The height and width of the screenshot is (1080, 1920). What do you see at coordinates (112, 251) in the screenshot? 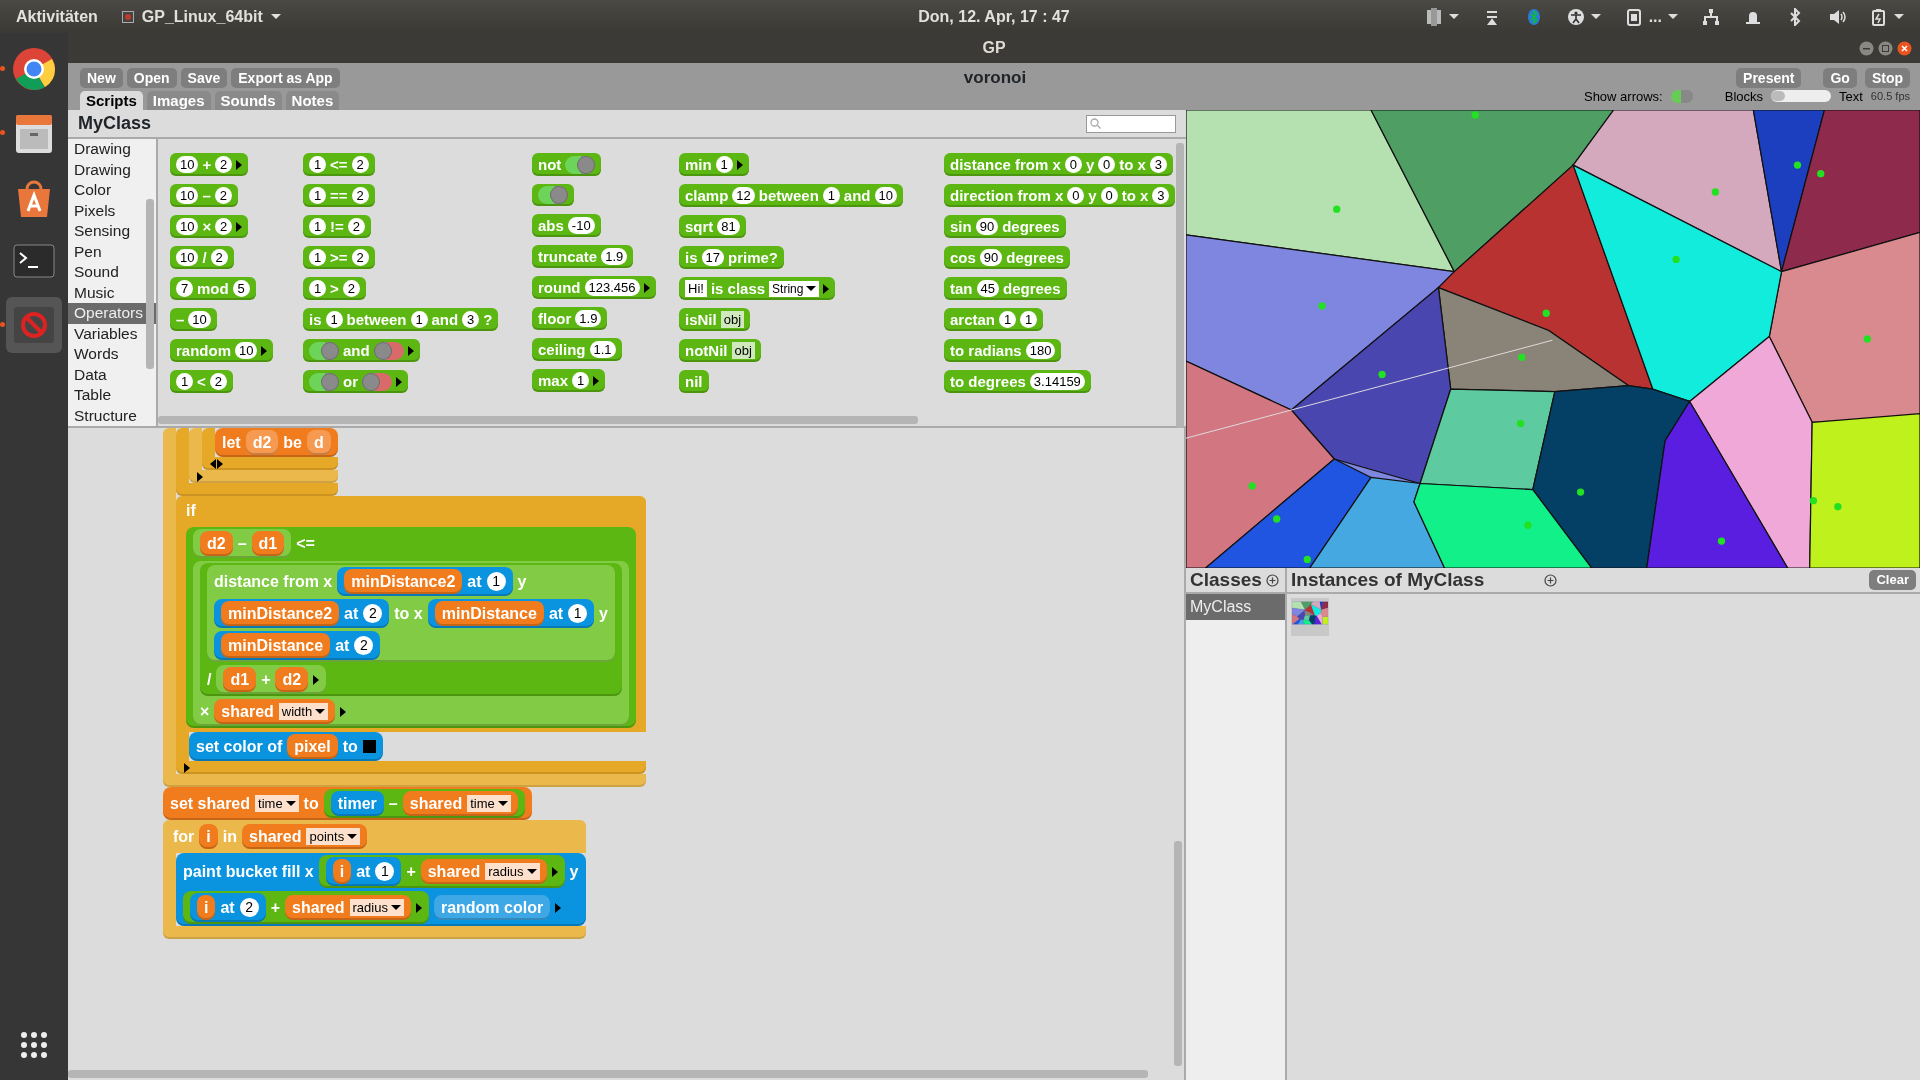
I see `category-item: Pen` at bounding box center [112, 251].